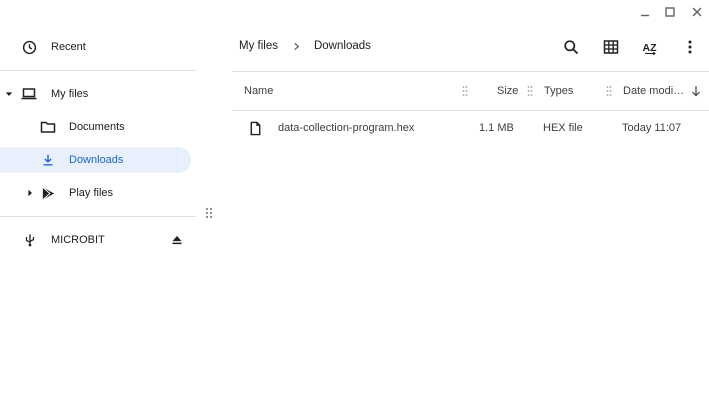 Image resolution: width=709 pixels, height=401 pixels. I want to click on maximize-icon, so click(670, 12).